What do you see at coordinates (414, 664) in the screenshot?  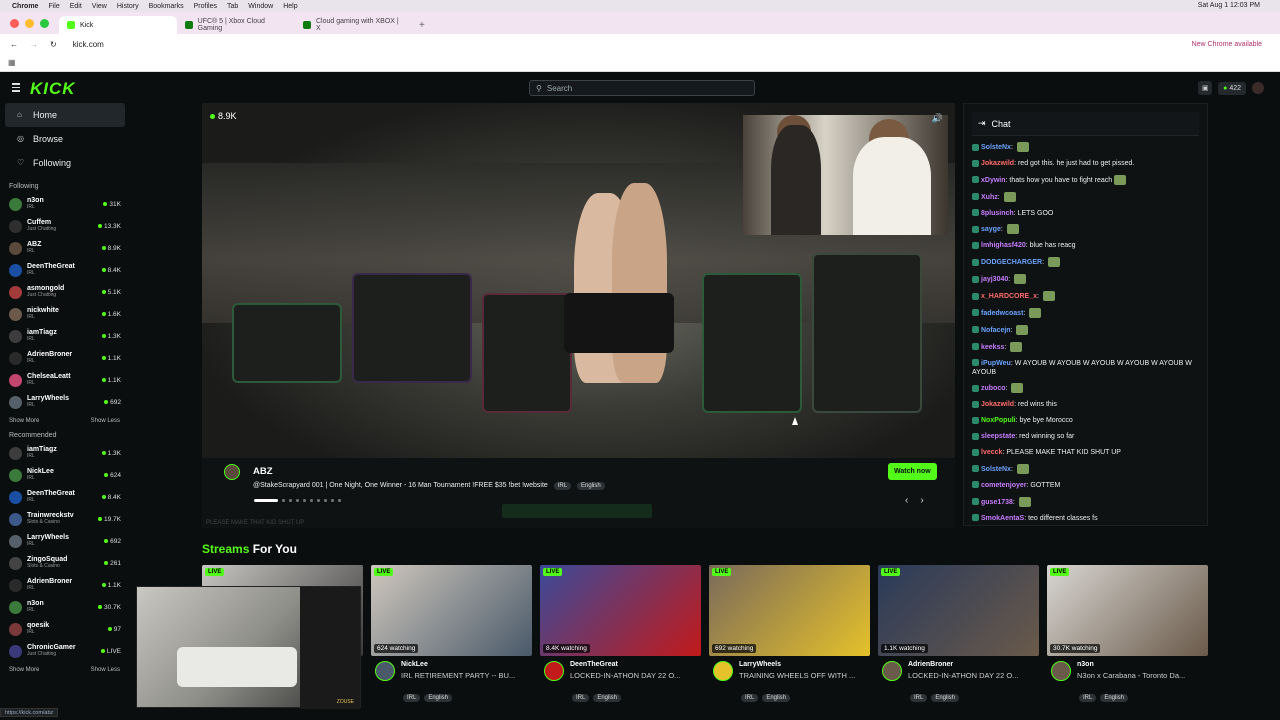 I see `card-channel-name: NickLee` at bounding box center [414, 664].